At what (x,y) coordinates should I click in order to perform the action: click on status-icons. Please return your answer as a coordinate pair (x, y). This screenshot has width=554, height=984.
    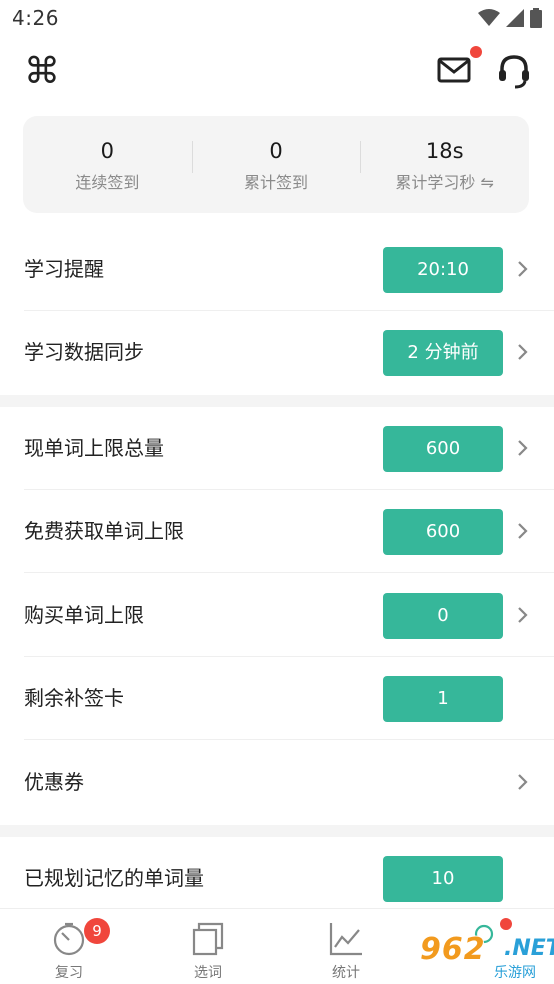
    Looking at the image, I should click on (510, 18).